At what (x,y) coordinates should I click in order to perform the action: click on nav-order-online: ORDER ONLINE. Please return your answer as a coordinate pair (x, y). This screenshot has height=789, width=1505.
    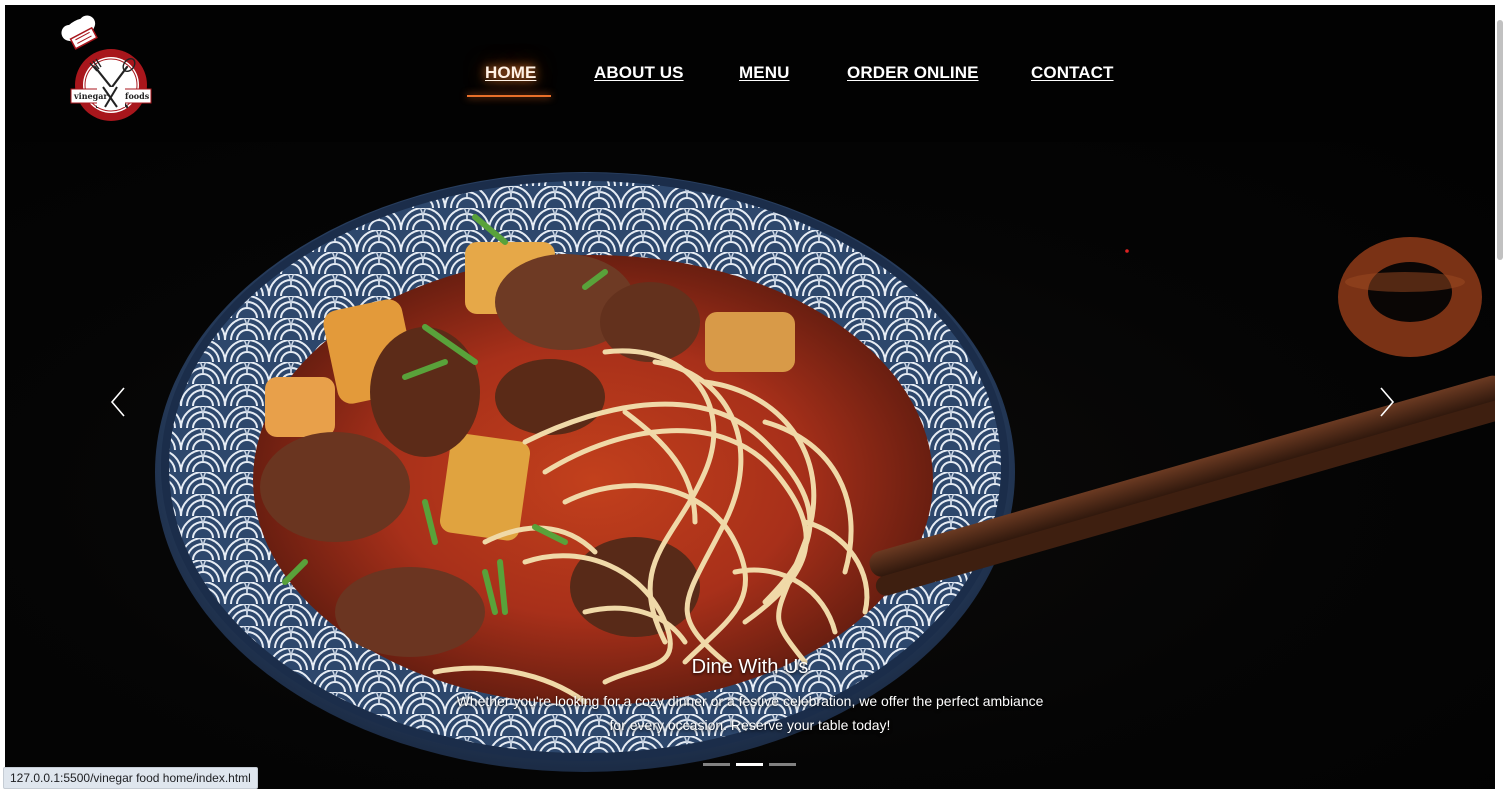
    Looking at the image, I should click on (913, 73).